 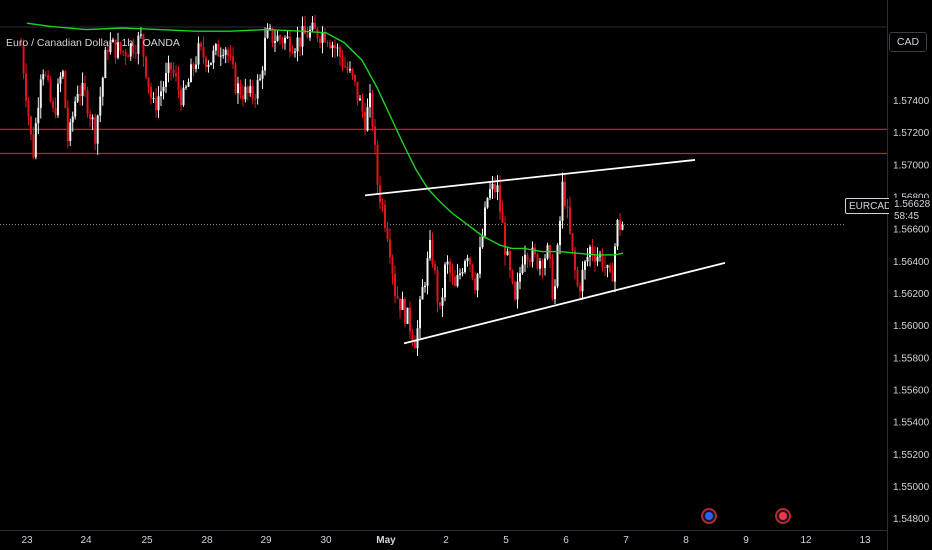 What do you see at coordinates (709, 516) in the screenshot?
I see `eu-event-icon` at bounding box center [709, 516].